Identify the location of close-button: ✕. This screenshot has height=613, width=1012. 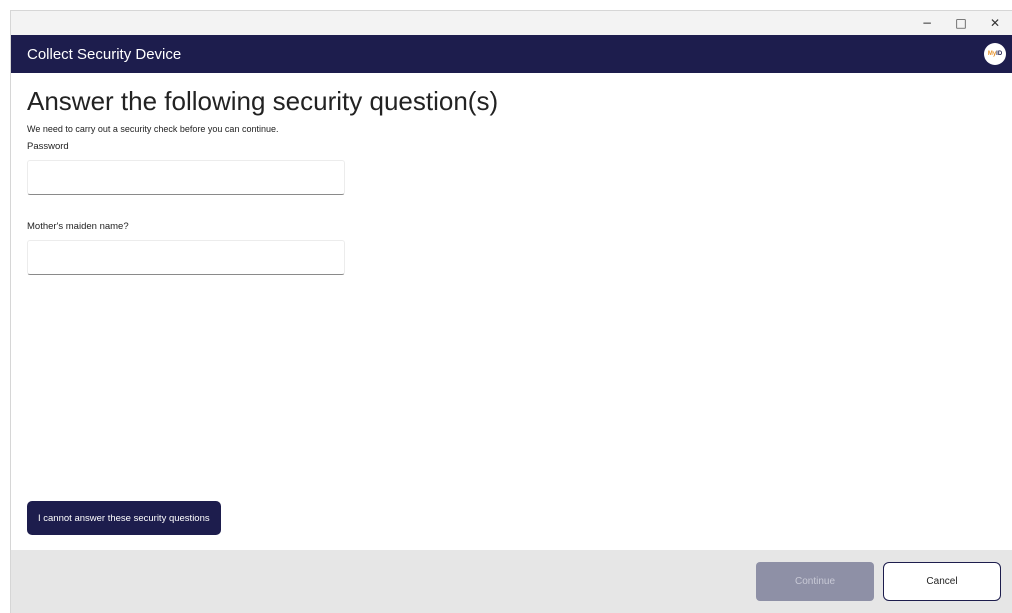
(995, 23).